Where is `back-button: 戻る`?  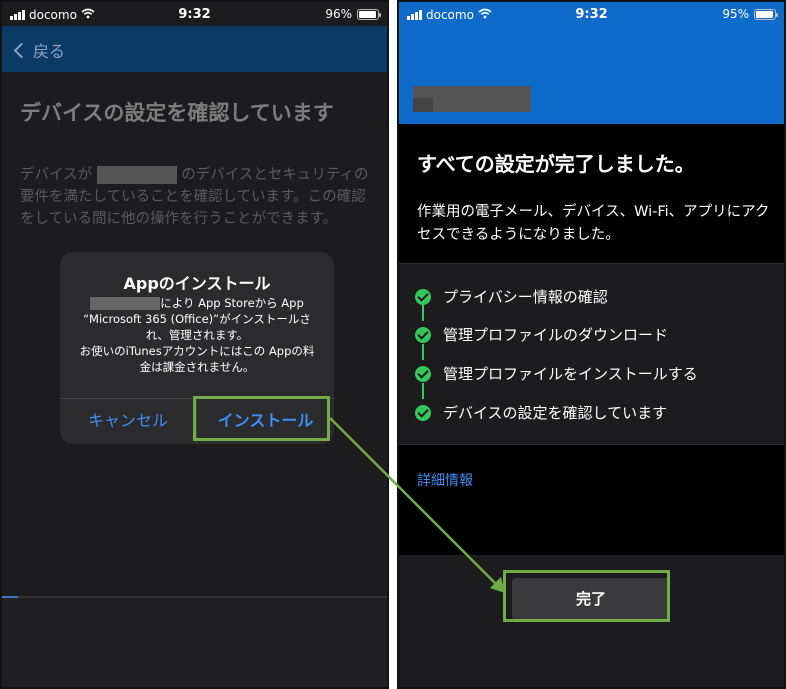
back-button: 戻る is located at coordinates (38, 50).